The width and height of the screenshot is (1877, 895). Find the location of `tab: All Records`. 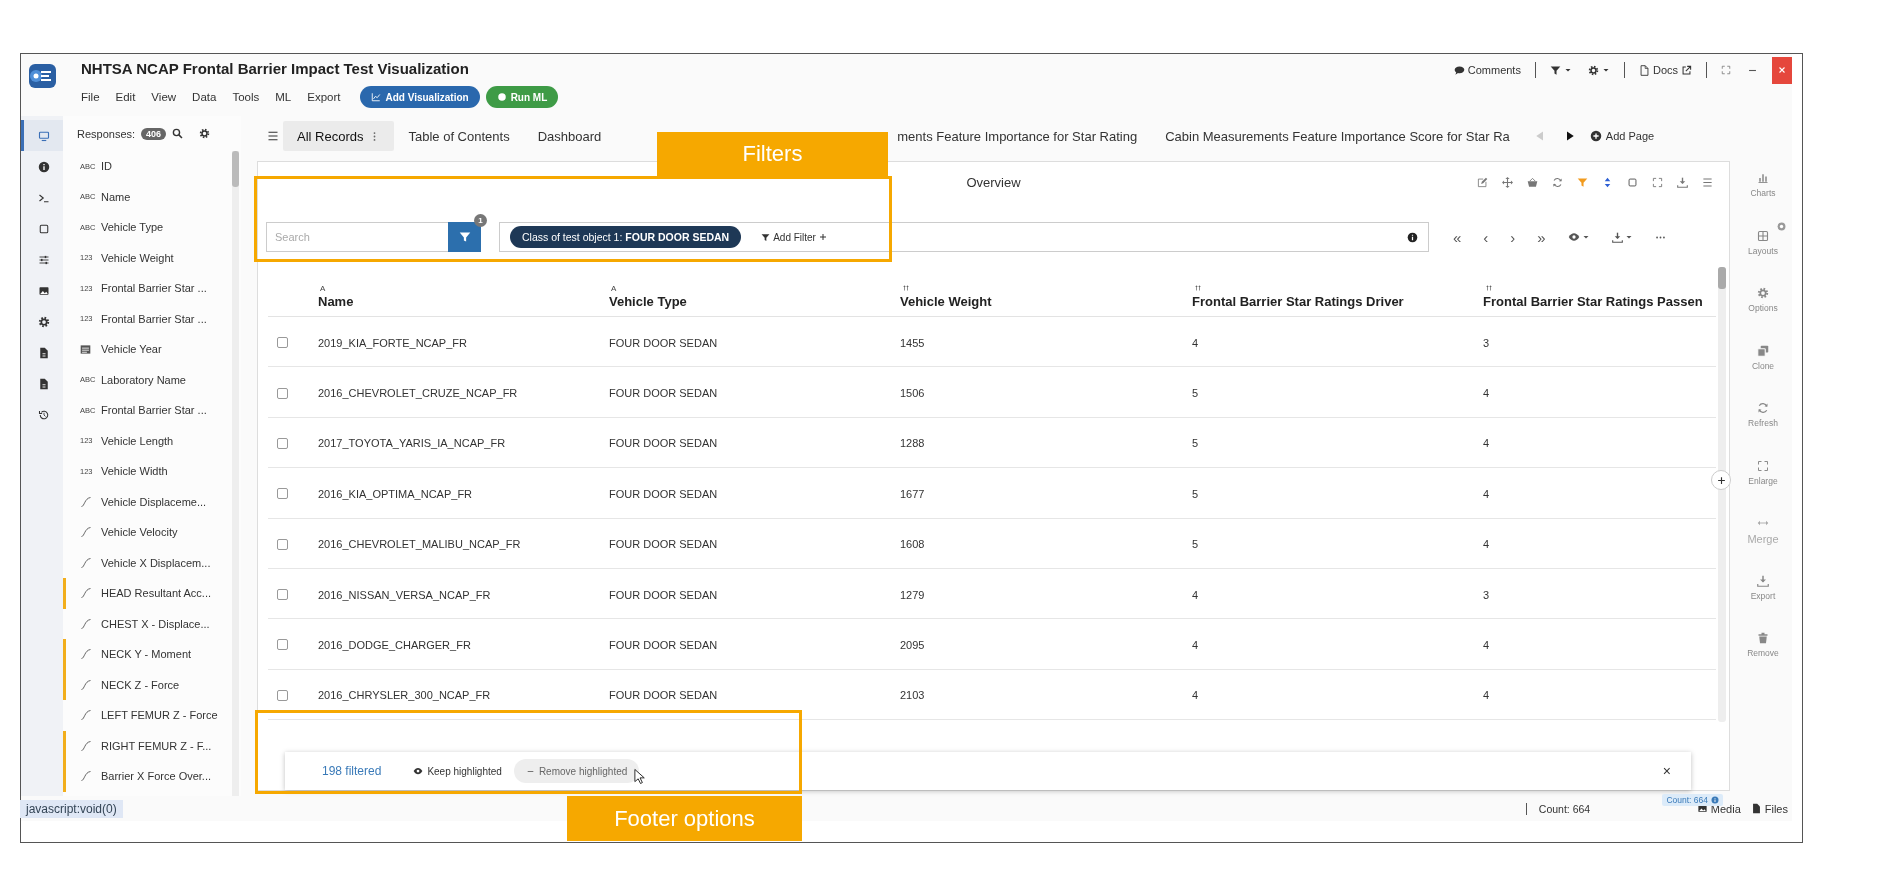

tab: All Records is located at coordinates (339, 136).